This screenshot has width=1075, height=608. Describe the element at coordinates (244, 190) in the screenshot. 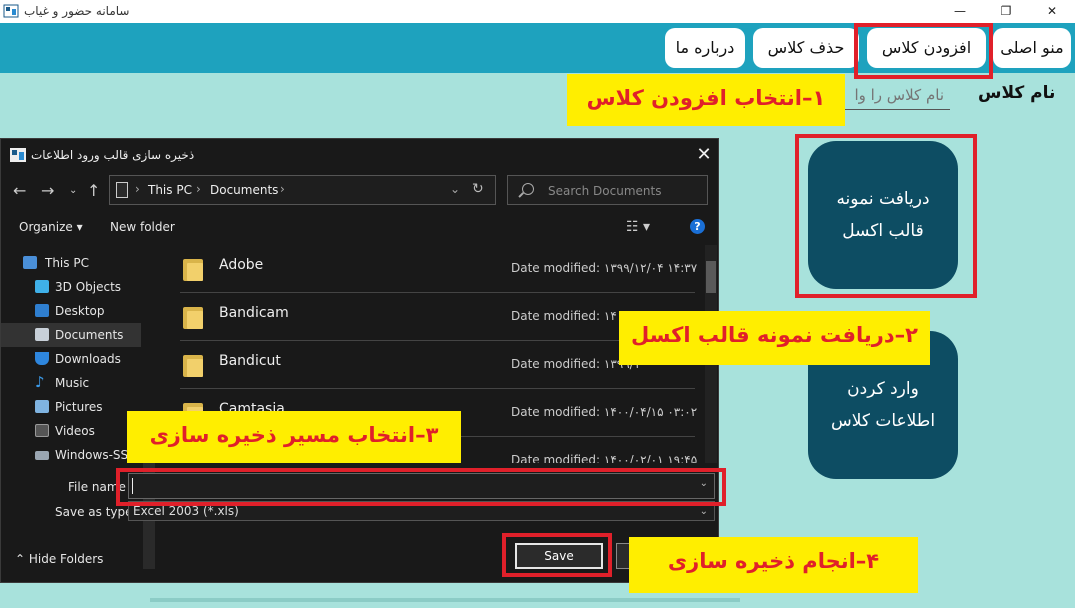

I see `path-documents: Documents` at that location.